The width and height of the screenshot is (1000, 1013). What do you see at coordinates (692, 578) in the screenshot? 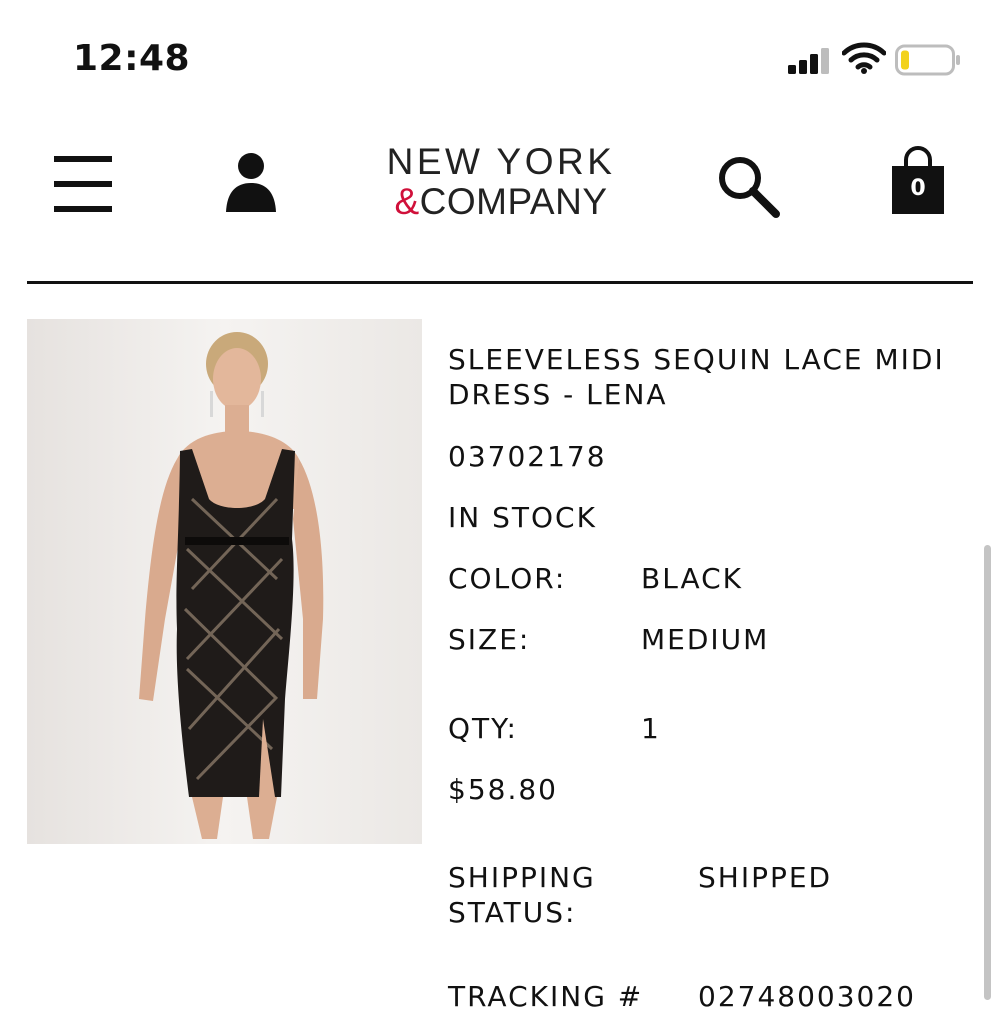
I see `color-value: BLACK` at bounding box center [692, 578].